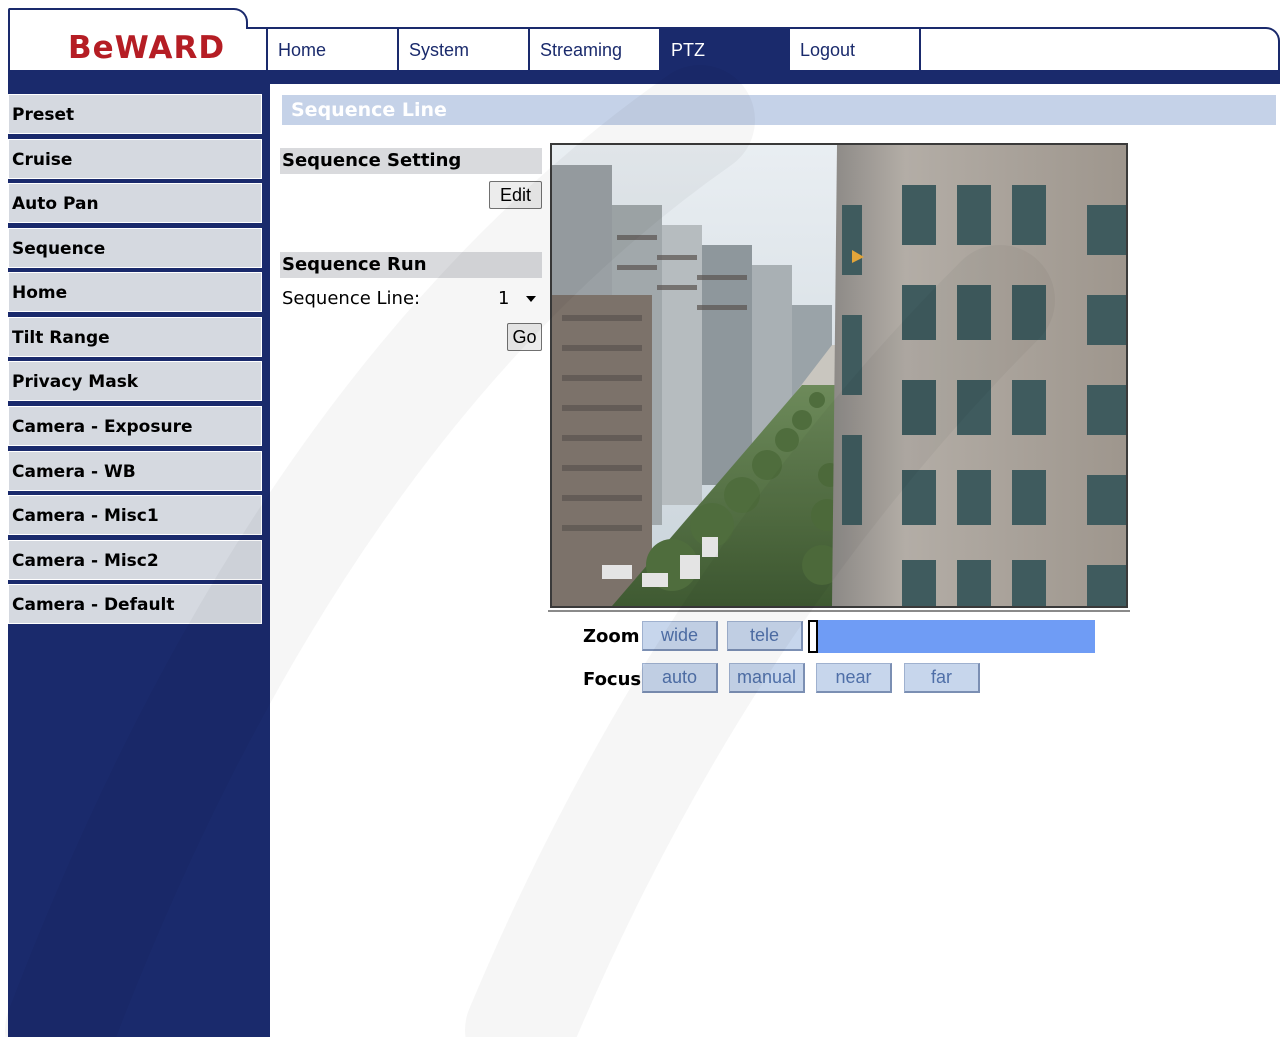 This screenshot has width=1281, height=1037. What do you see at coordinates (135, 426) in the screenshot?
I see `sidebar-item-camera-exposure: Camera - Exposure` at bounding box center [135, 426].